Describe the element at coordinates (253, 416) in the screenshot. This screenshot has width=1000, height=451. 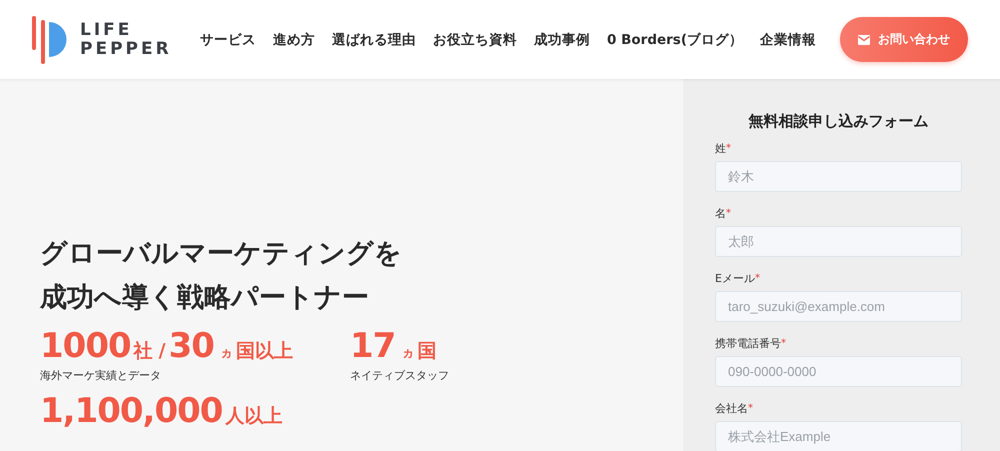
I see `stat-unit: 人以上` at that location.